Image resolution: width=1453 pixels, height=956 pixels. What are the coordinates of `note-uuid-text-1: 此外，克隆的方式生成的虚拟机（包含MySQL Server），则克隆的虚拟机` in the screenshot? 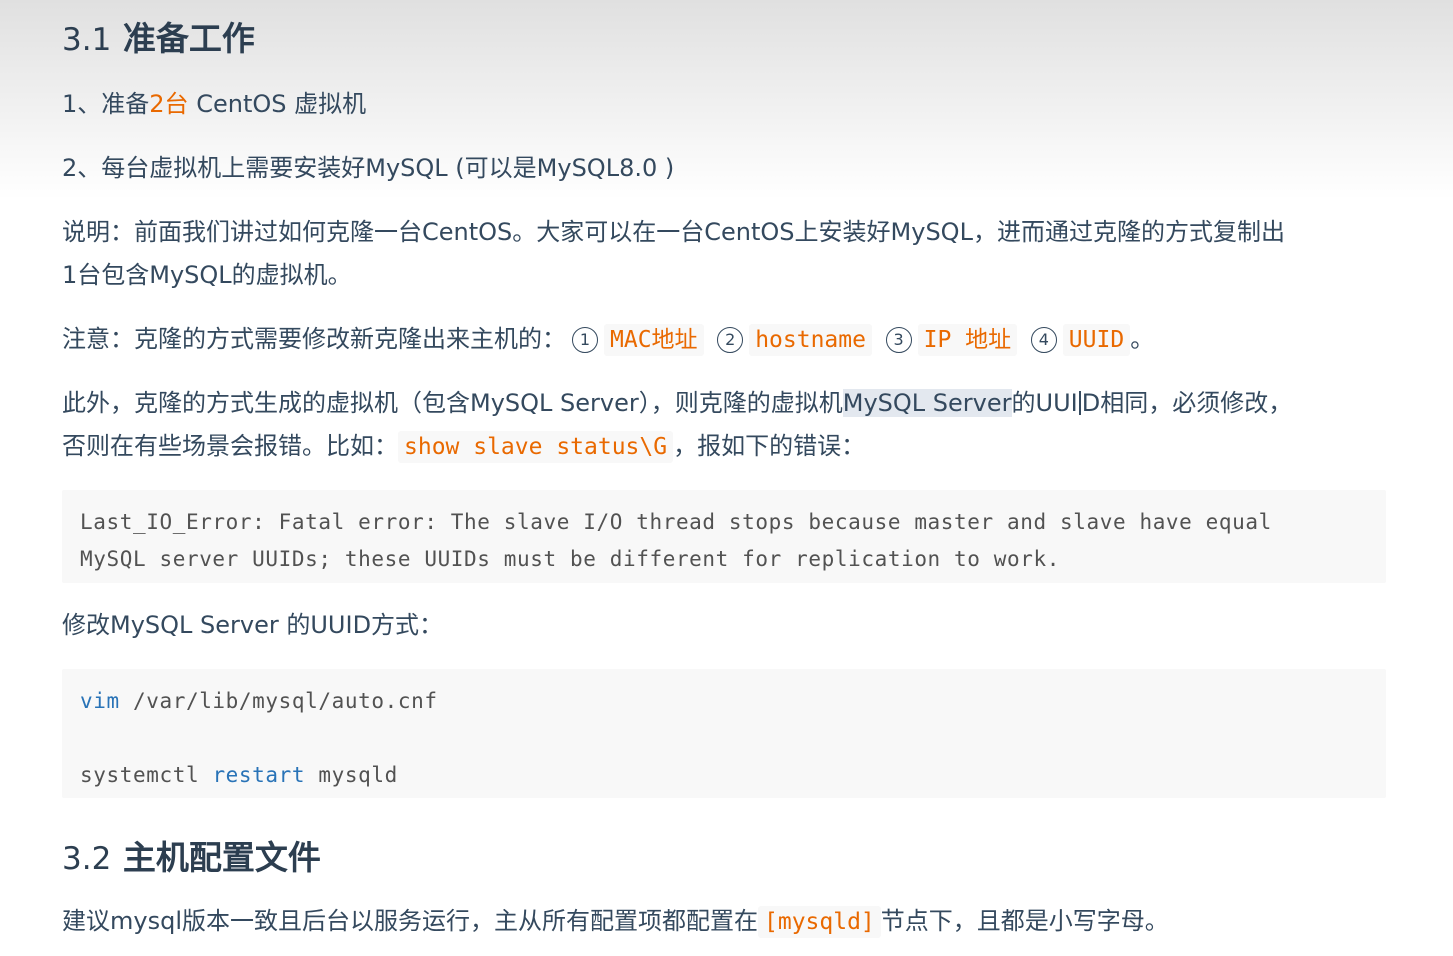 It's located at (452, 403).